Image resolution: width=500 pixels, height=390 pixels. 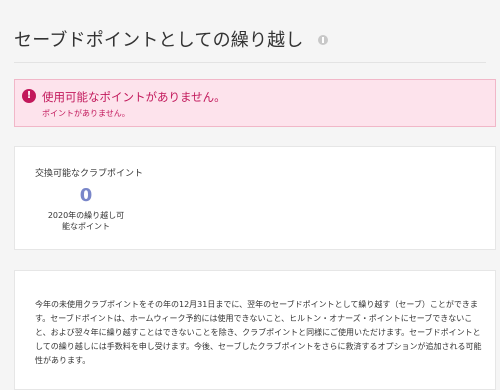 What do you see at coordinates (86, 221) in the screenshot?
I see `points-sublabel: 2020年の繰り越し可能なポイント` at bounding box center [86, 221].